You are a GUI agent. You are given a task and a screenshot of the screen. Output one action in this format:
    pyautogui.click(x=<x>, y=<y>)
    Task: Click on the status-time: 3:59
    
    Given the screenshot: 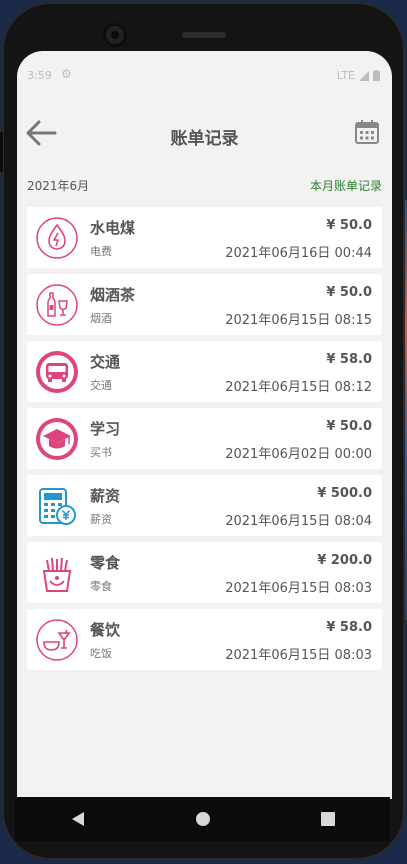 What is the action you would take?
    pyautogui.click(x=39, y=75)
    